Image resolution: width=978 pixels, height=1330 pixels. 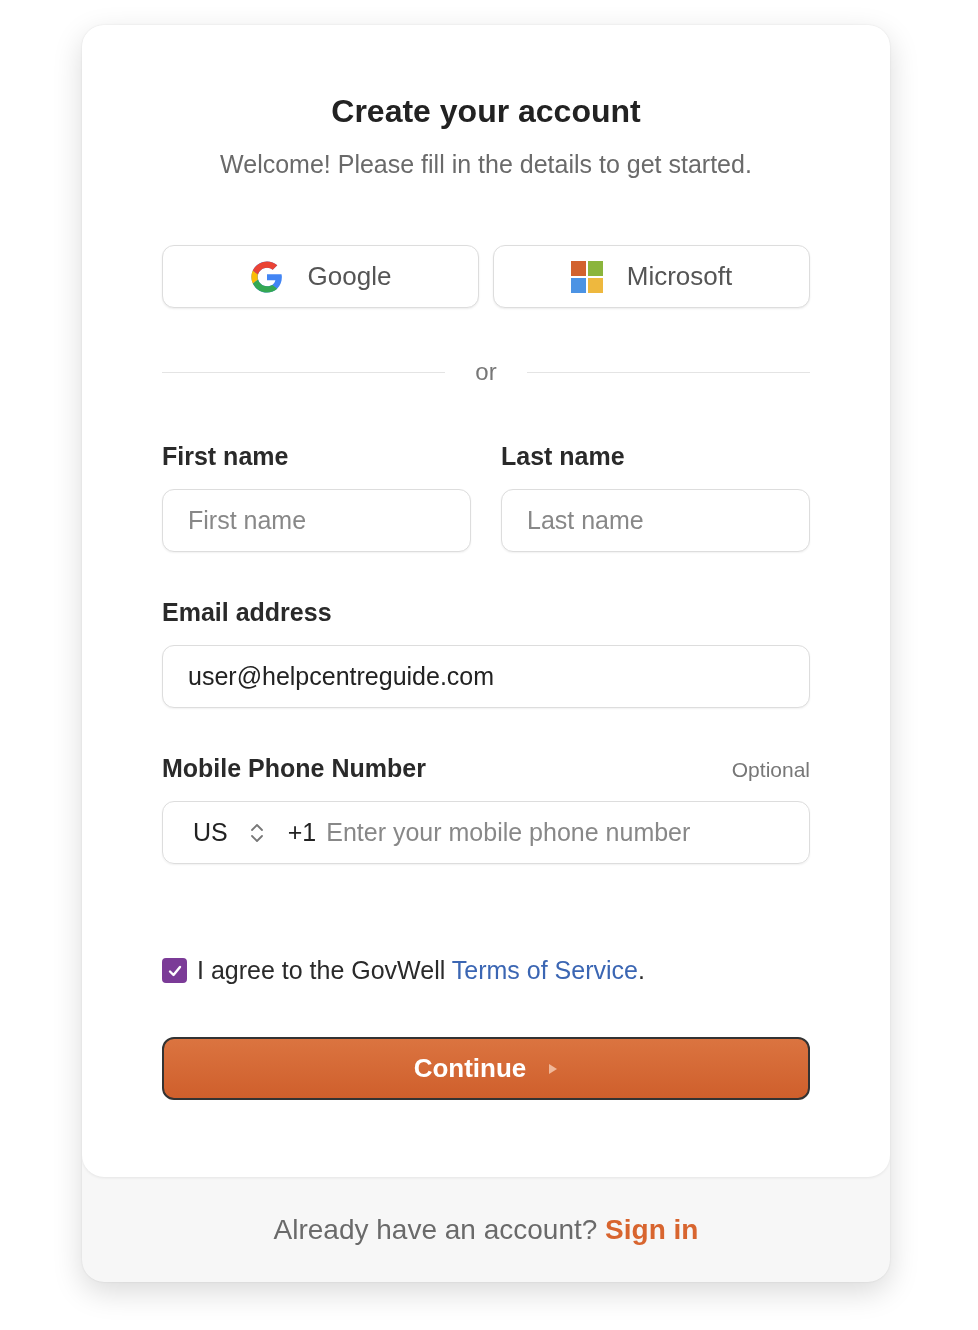 I want to click on footer-text: Already have an account? Sign in, so click(x=486, y=1229).